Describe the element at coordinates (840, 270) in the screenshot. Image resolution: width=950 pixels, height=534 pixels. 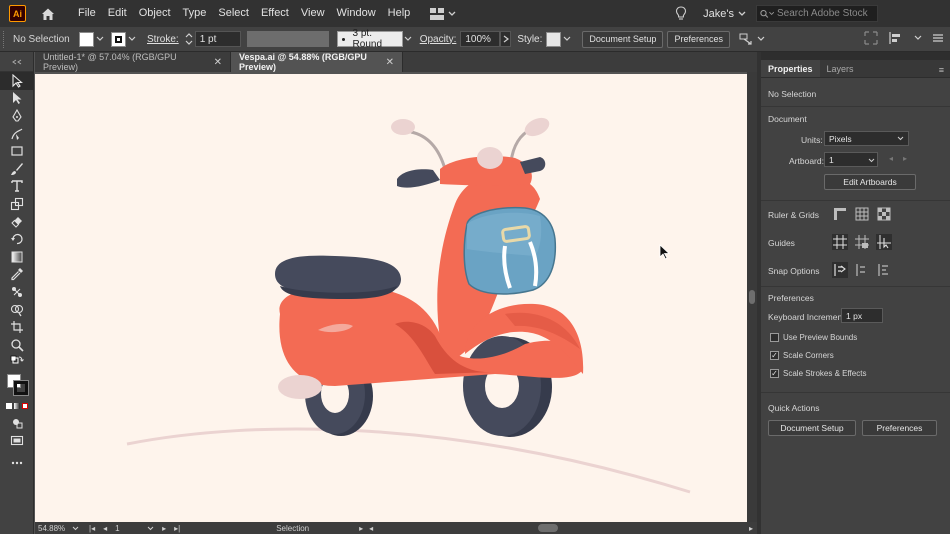
I see `snap-to-point-icon` at that location.